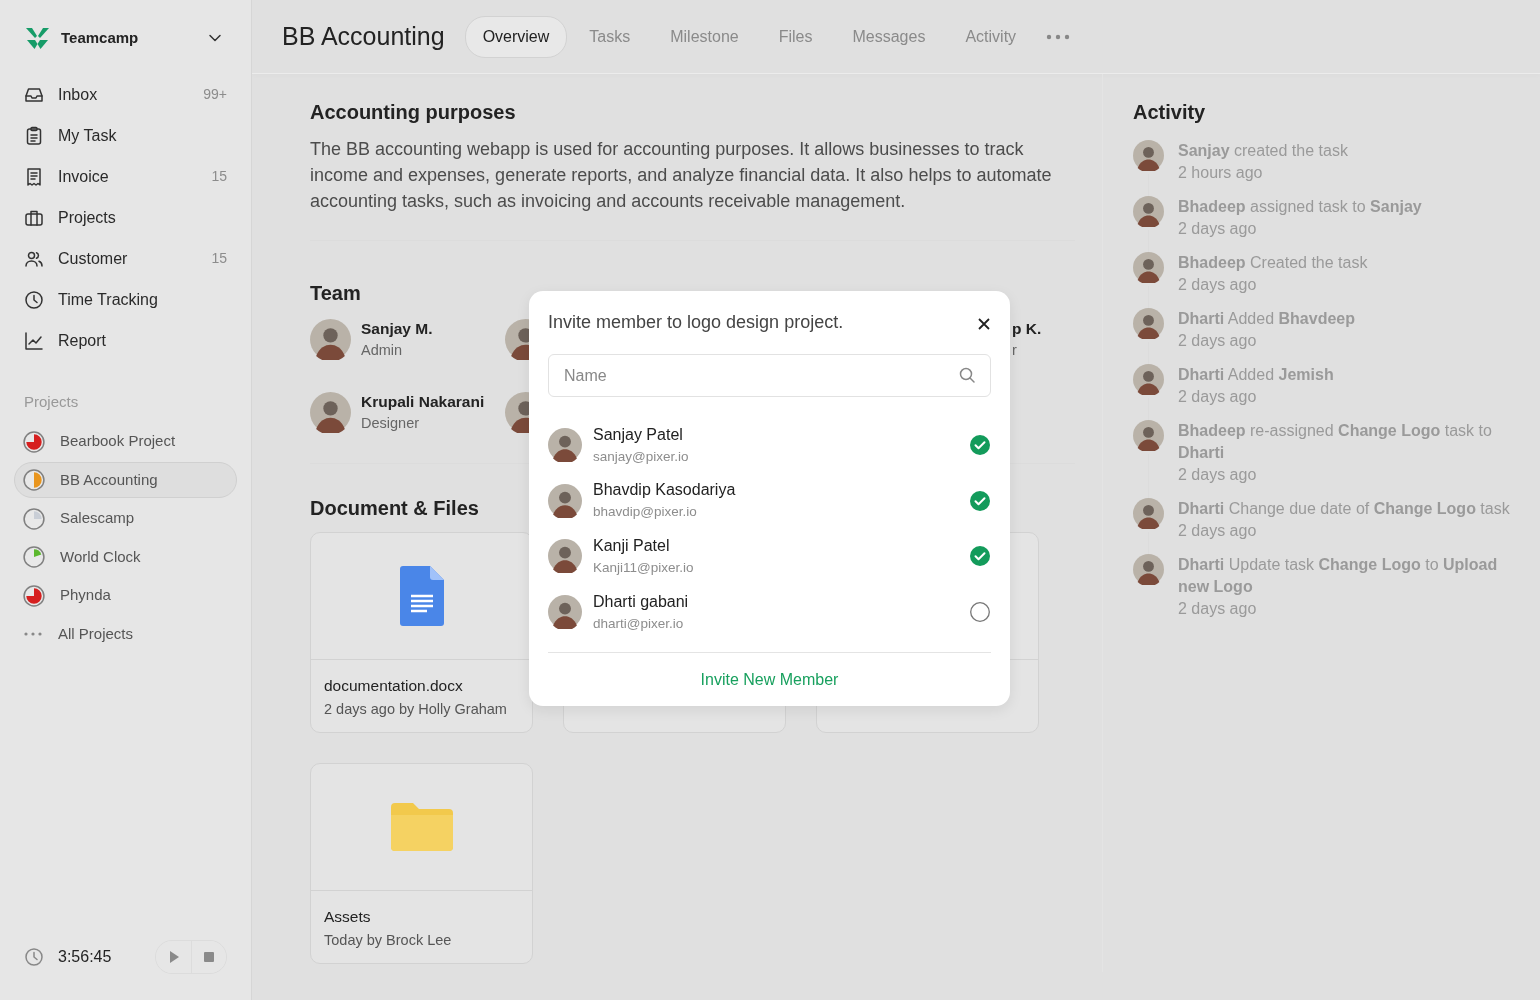  Describe the element at coordinates (1256, 375) in the screenshot. I see `activity-text: Dharti Added Jemish` at that location.